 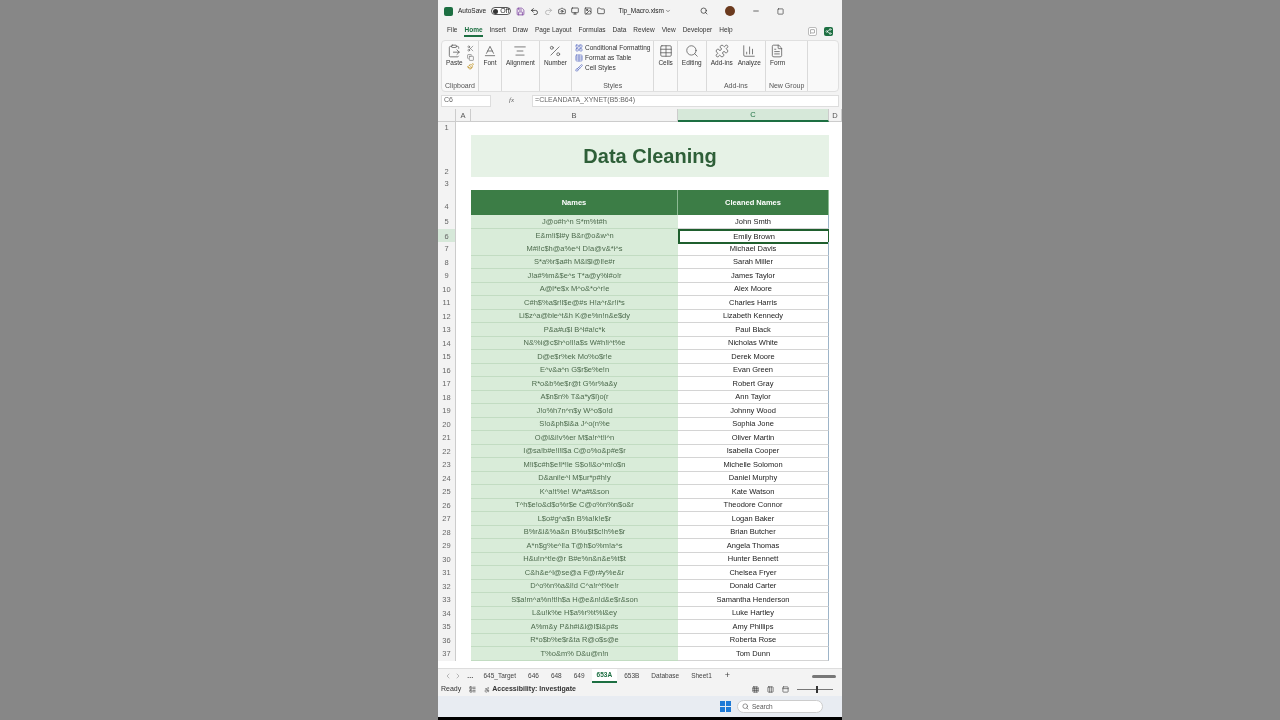 I want to click on folder-icon, so click(x=601, y=11).